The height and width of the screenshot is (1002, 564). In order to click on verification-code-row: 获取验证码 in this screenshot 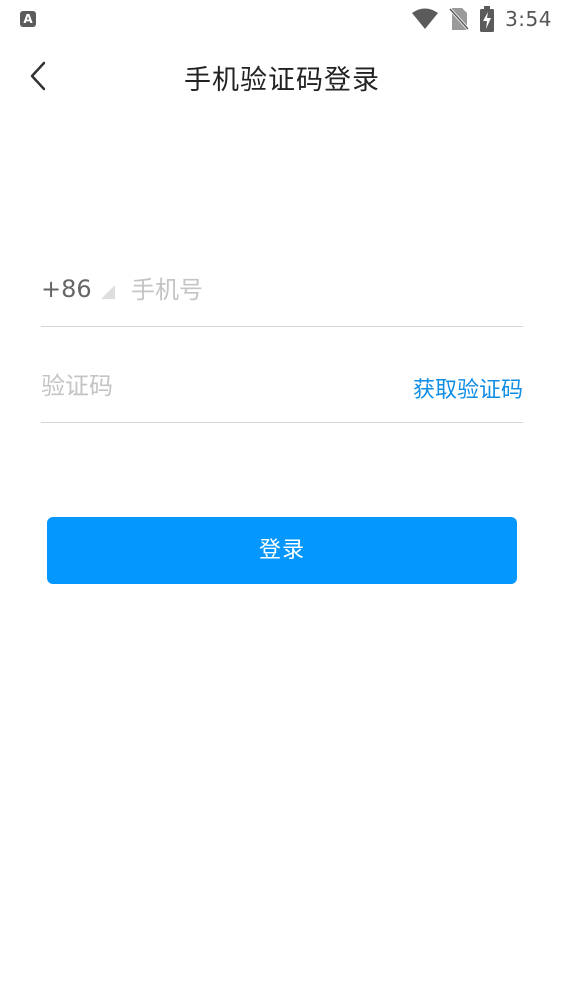, I will do `click(282, 392)`.